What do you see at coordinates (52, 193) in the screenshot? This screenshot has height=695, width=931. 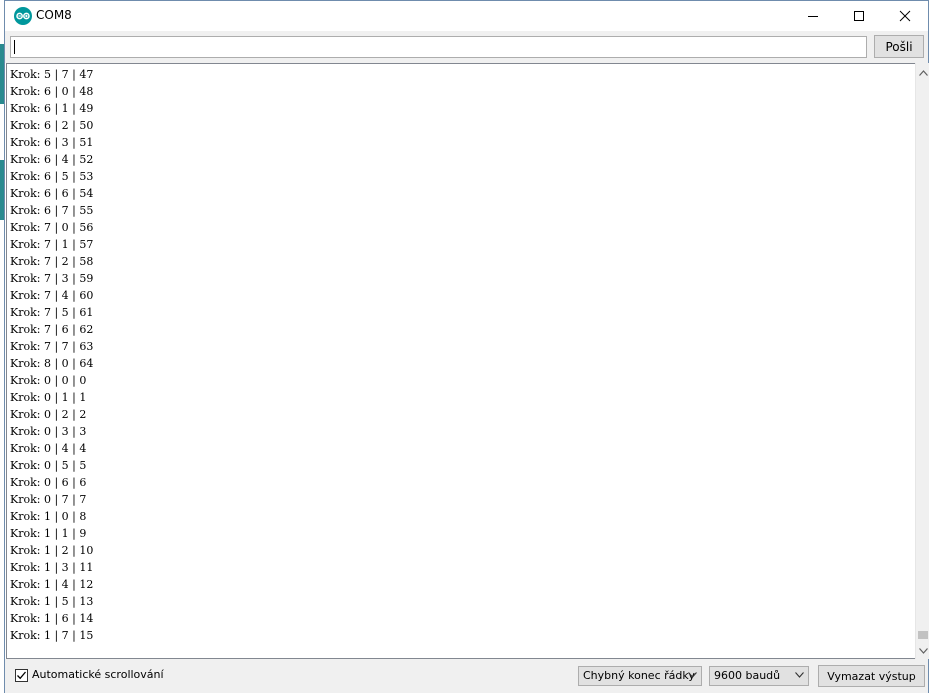 I see `output-line: Krok: 6 | 6 | 54` at bounding box center [52, 193].